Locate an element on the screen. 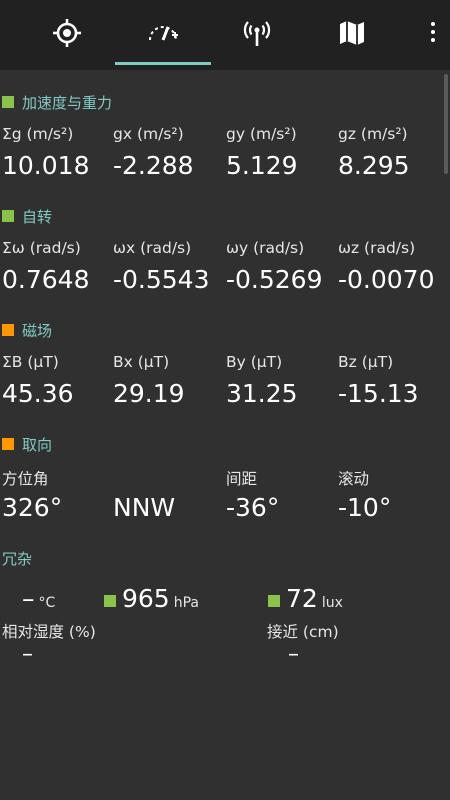  gps-target-icon is located at coordinates (67, 33).